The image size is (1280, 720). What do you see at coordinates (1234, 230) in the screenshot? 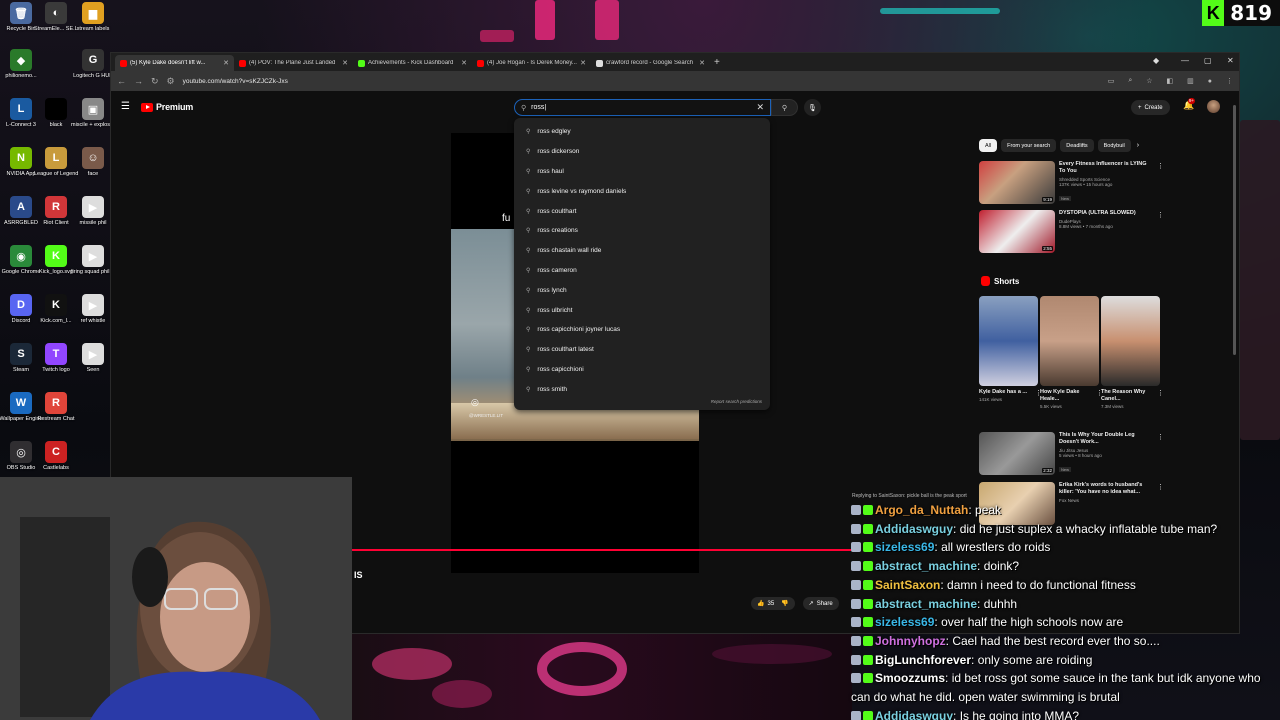
I see `page-scrollbar` at bounding box center [1234, 230].